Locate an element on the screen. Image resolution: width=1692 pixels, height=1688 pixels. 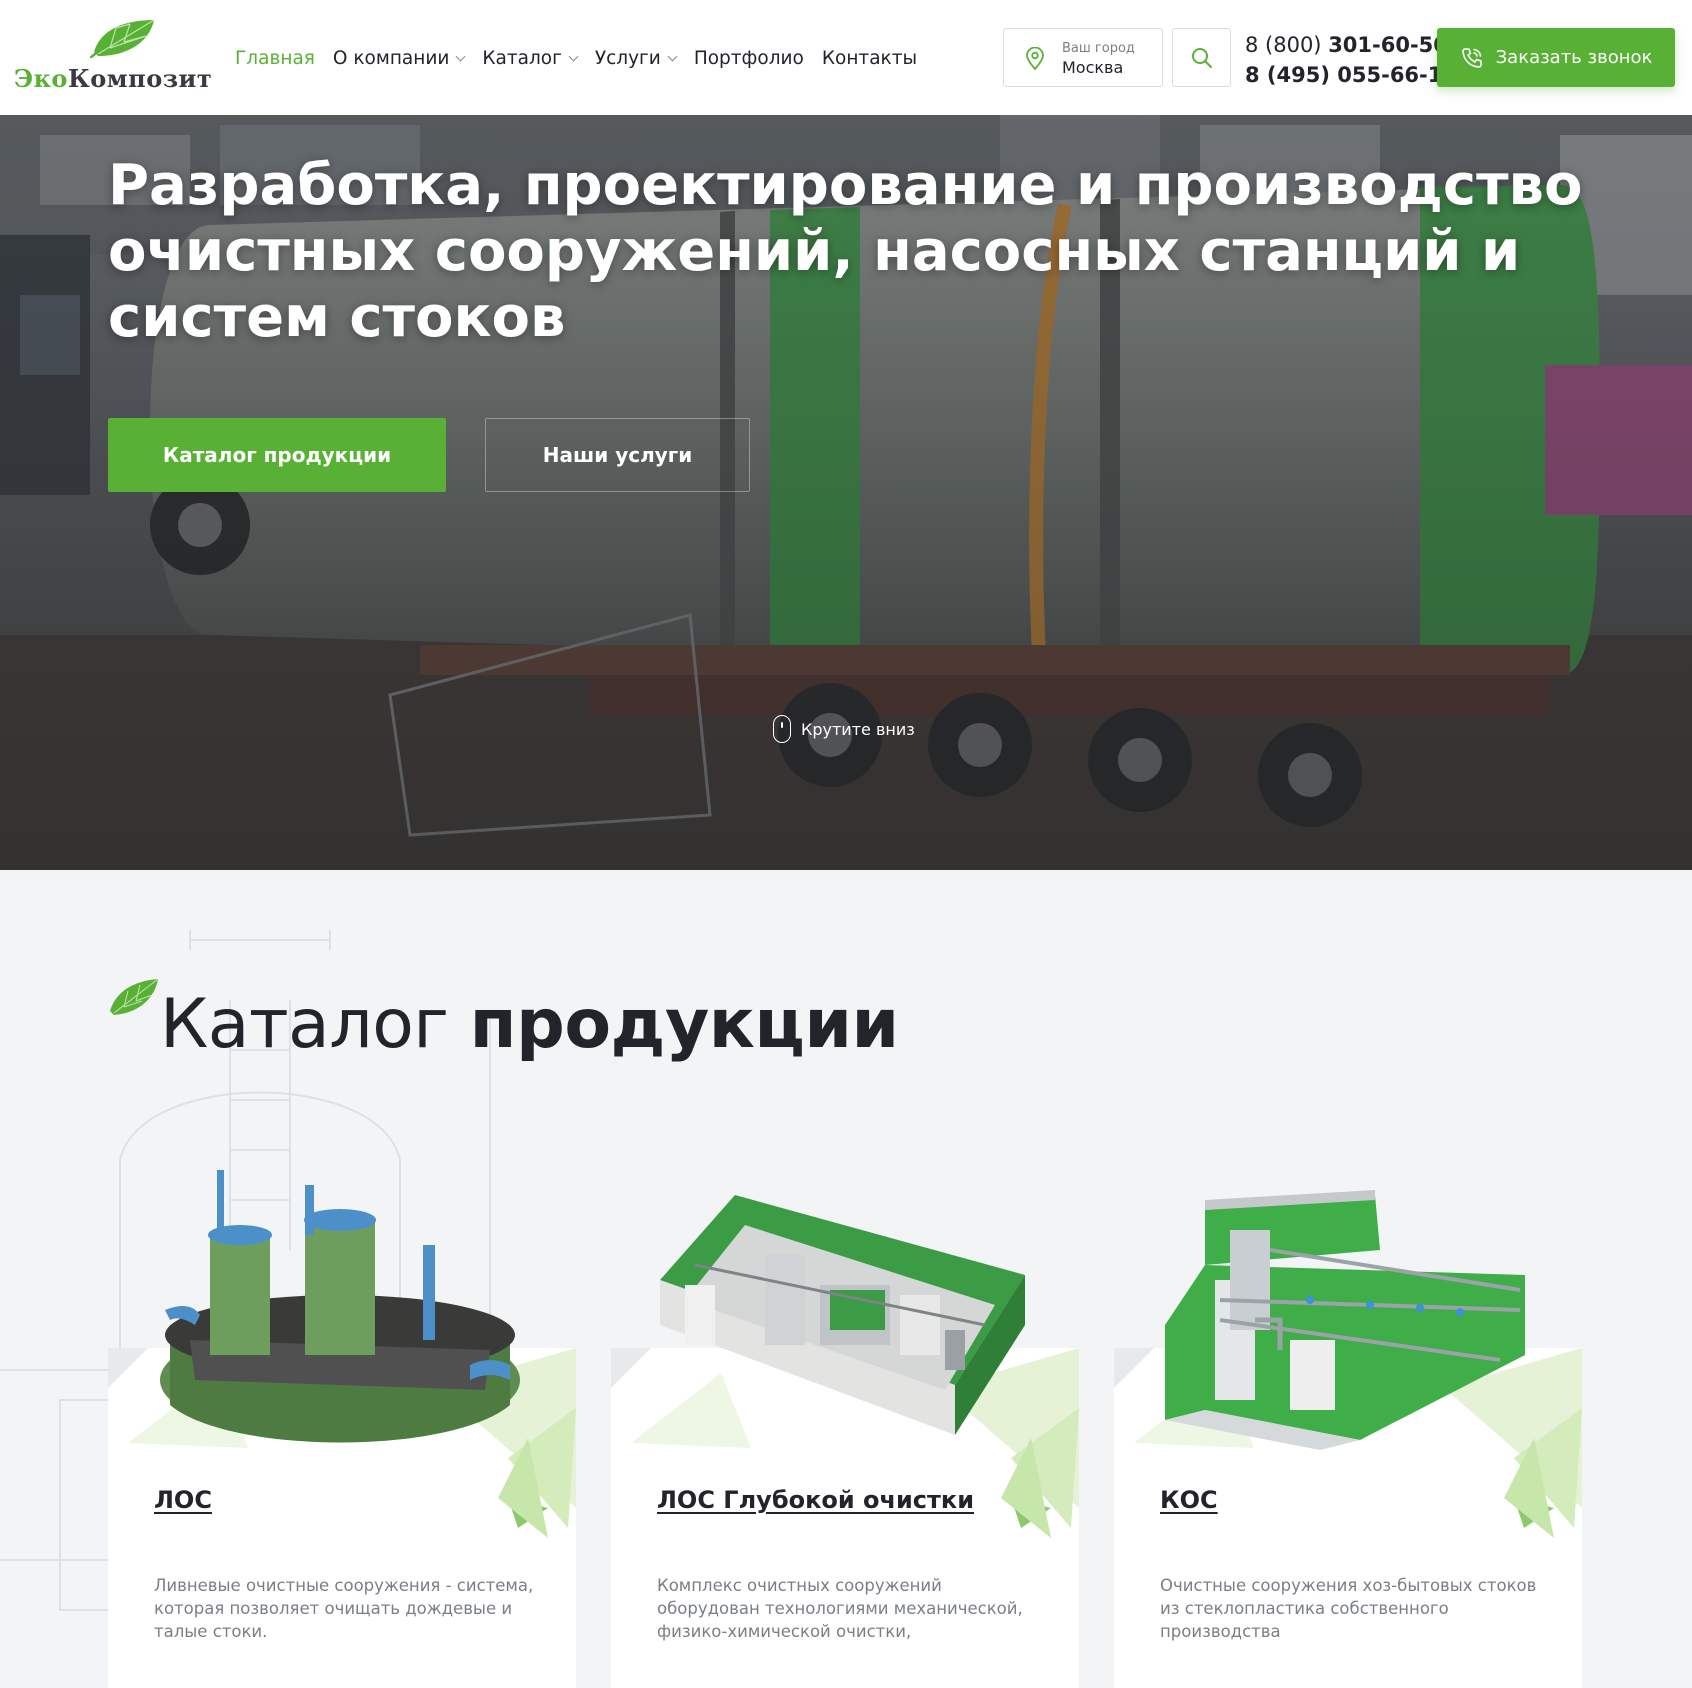
catalog-title: Каталог продукции is located at coordinates (529, 1024).